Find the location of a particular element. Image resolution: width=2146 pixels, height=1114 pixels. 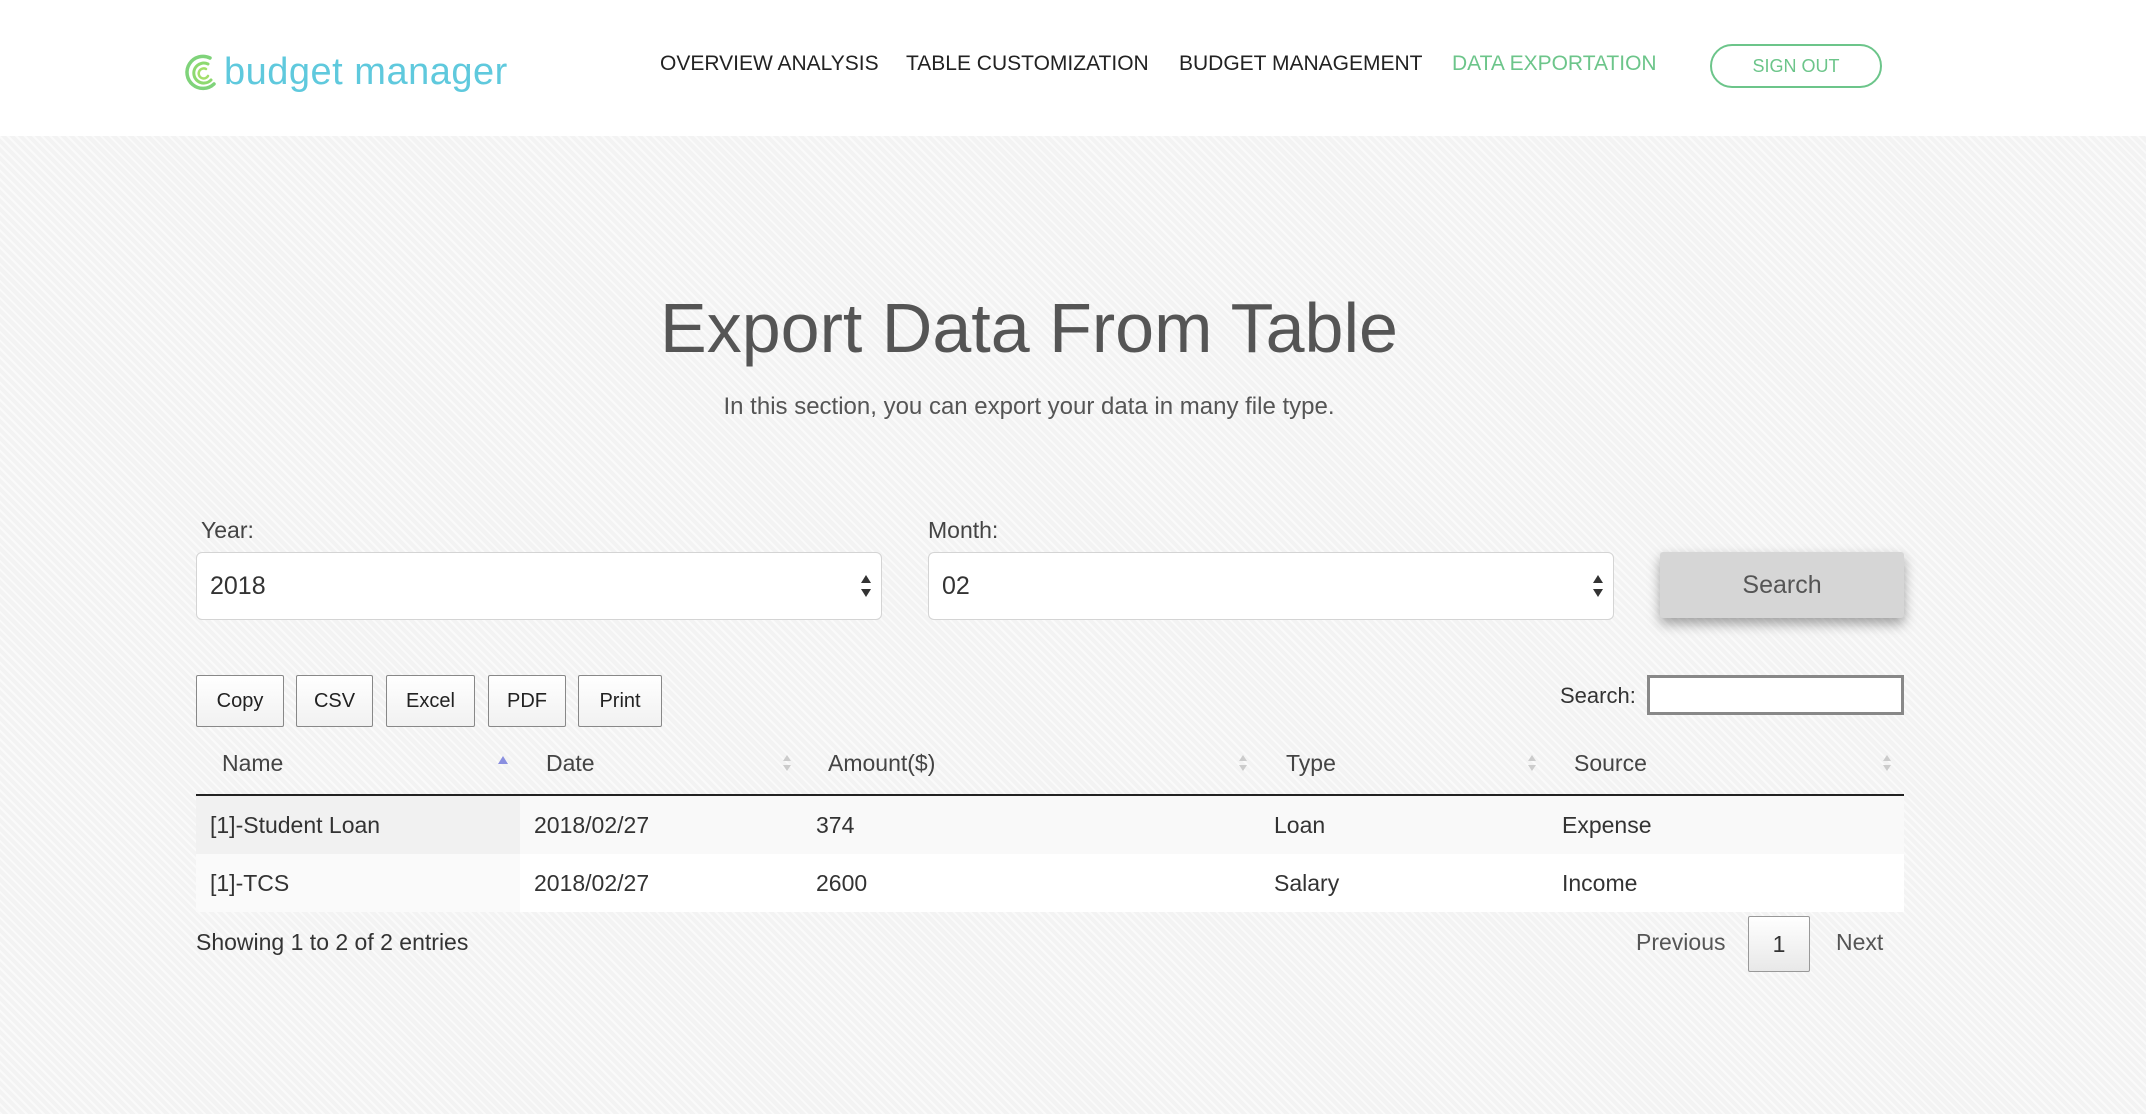

column-header-label: Name is located at coordinates (253, 763).